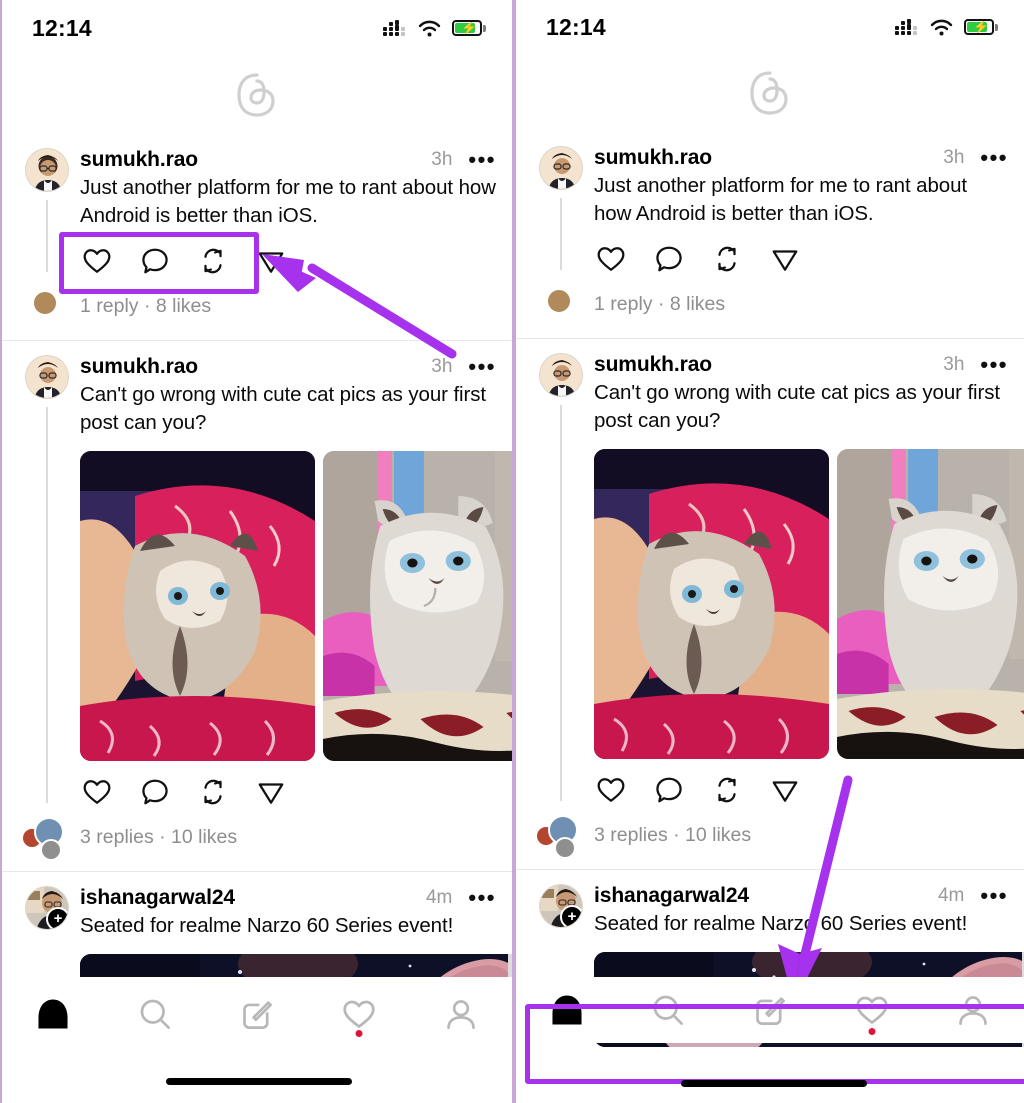 The height and width of the screenshot is (1103, 1024). I want to click on post-timestamp: 4m, so click(951, 895).